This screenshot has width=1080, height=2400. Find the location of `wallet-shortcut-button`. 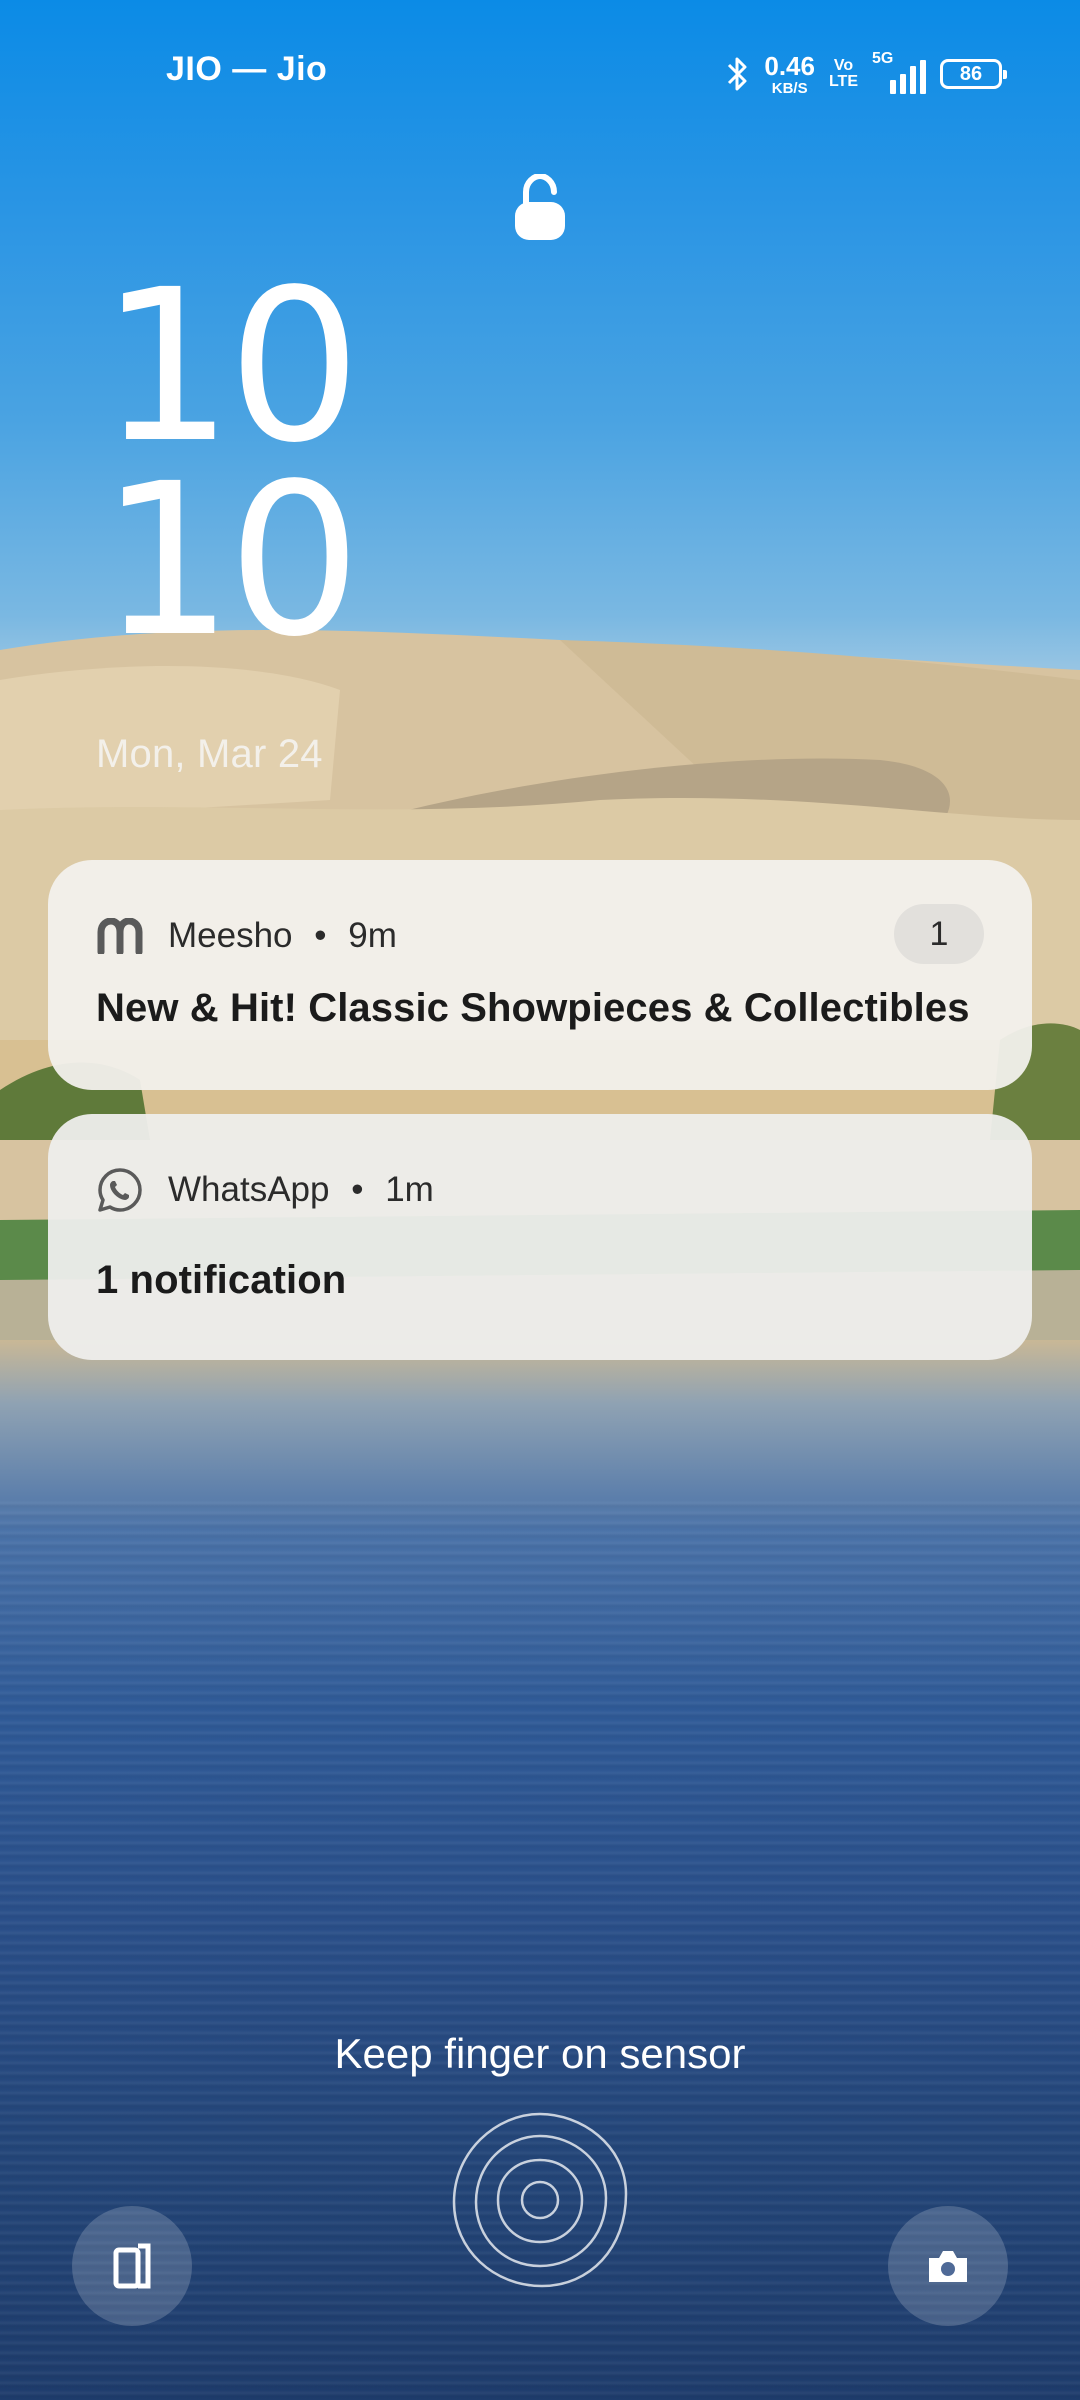

wallet-shortcut-button is located at coordinates (132, 2266).